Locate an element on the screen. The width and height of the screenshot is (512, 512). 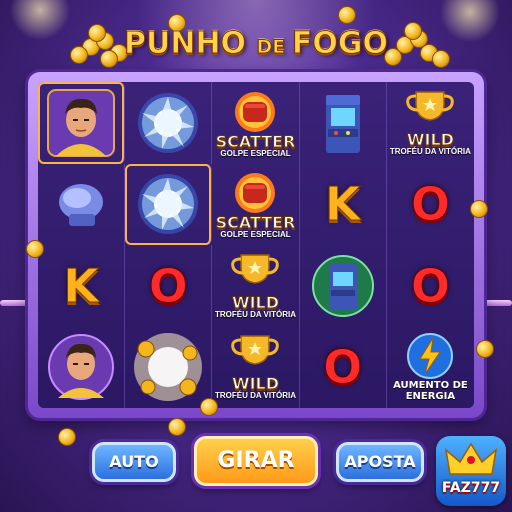
game-title: PUNHO DE FOGO is located at coordinates (256, 48).